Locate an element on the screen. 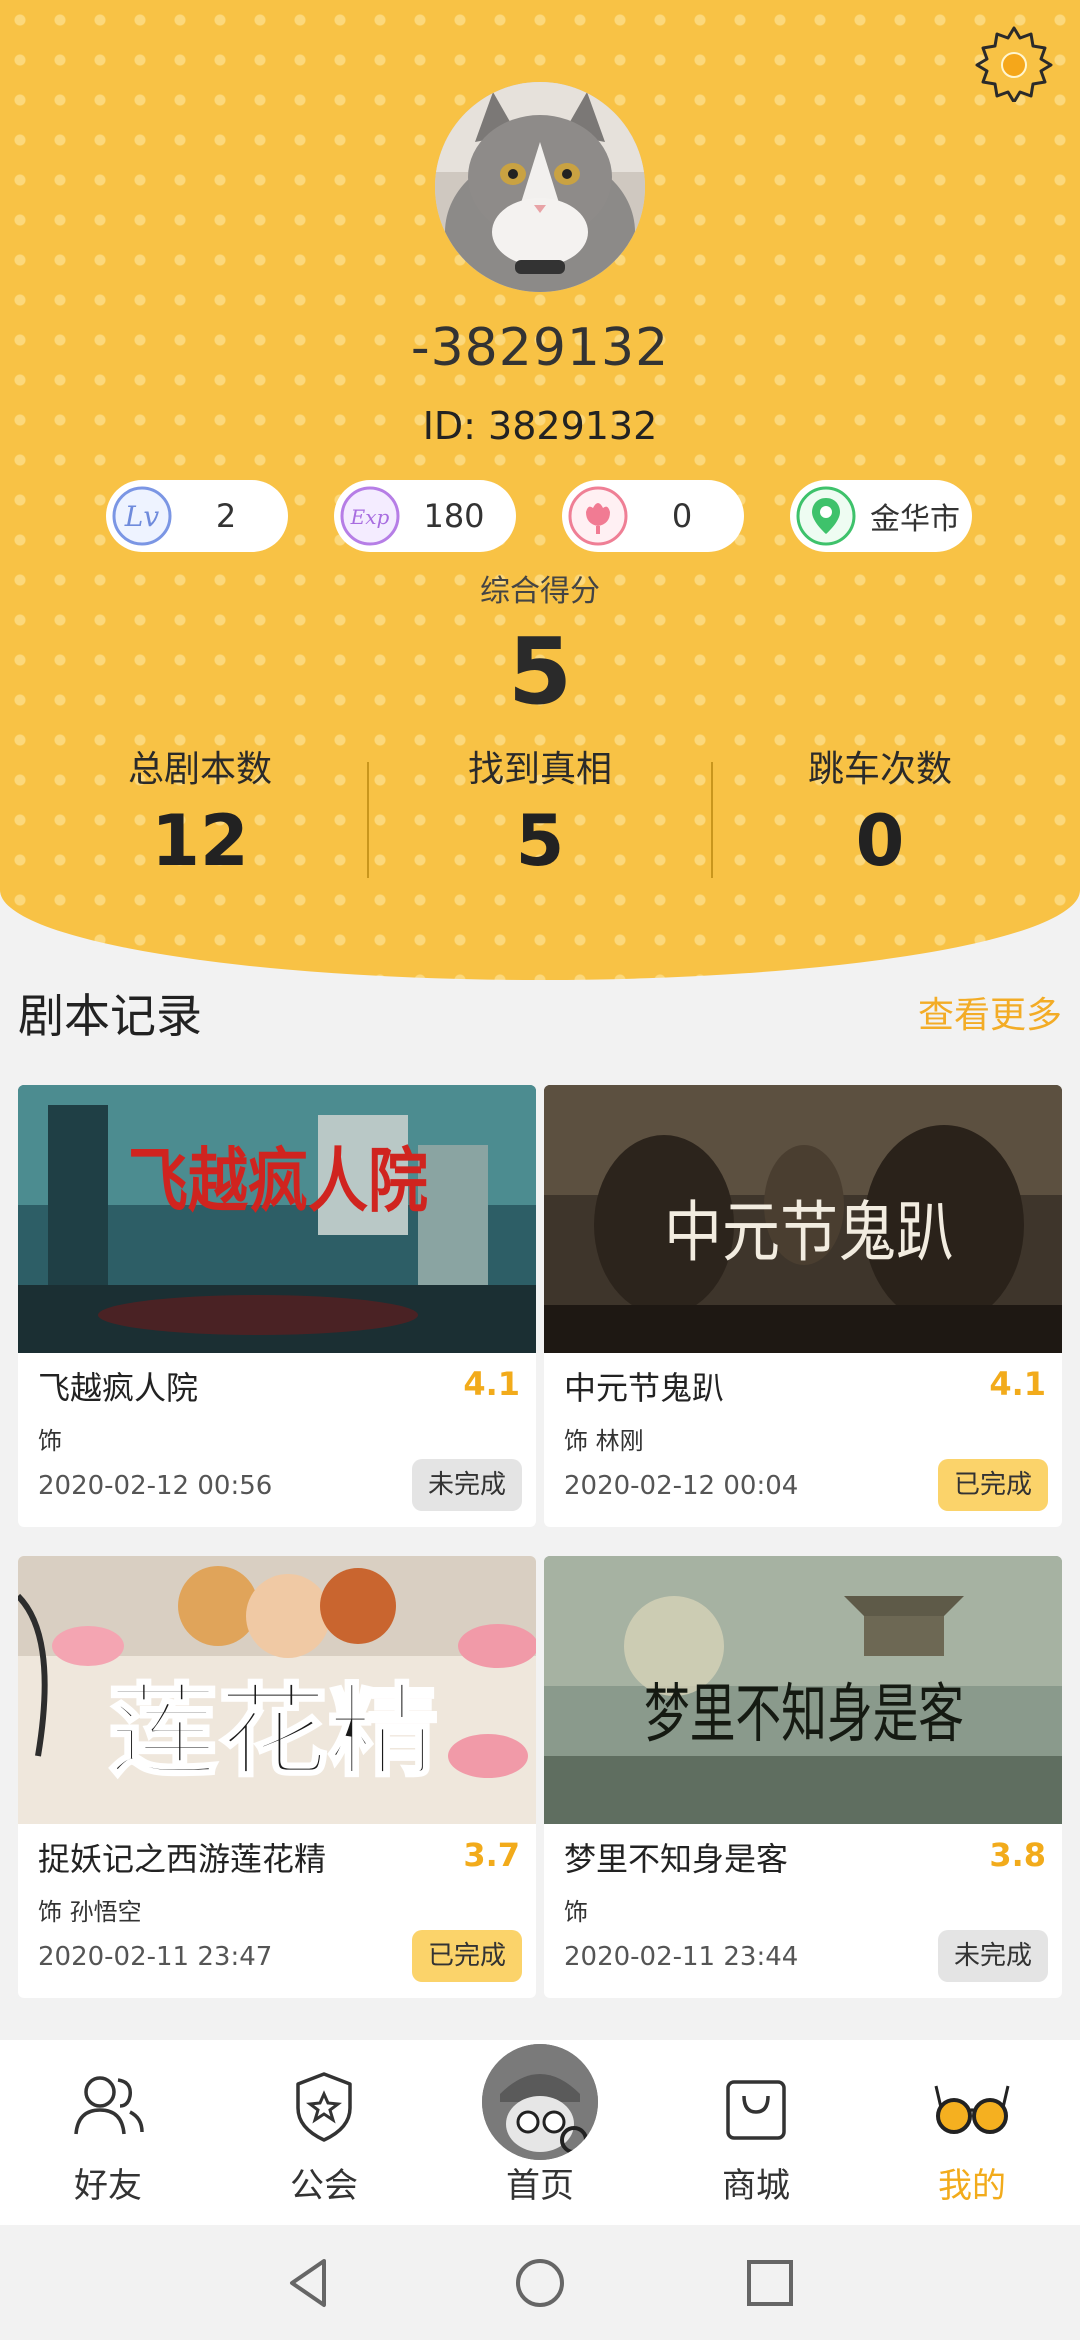  nav-label: 首页 is located at coordinates (540, 2186).